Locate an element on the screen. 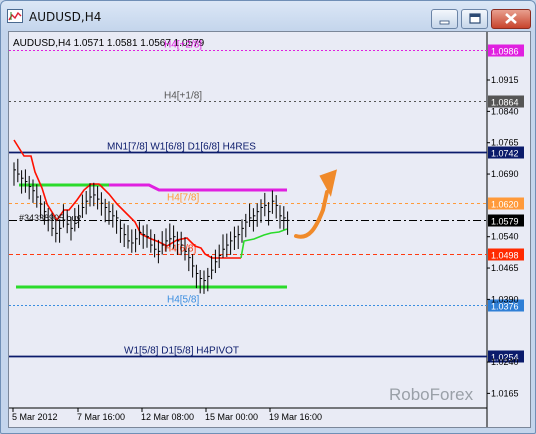 The width and height of the screenshot is (536, 434). close-button is located at coordinates (511, 19).